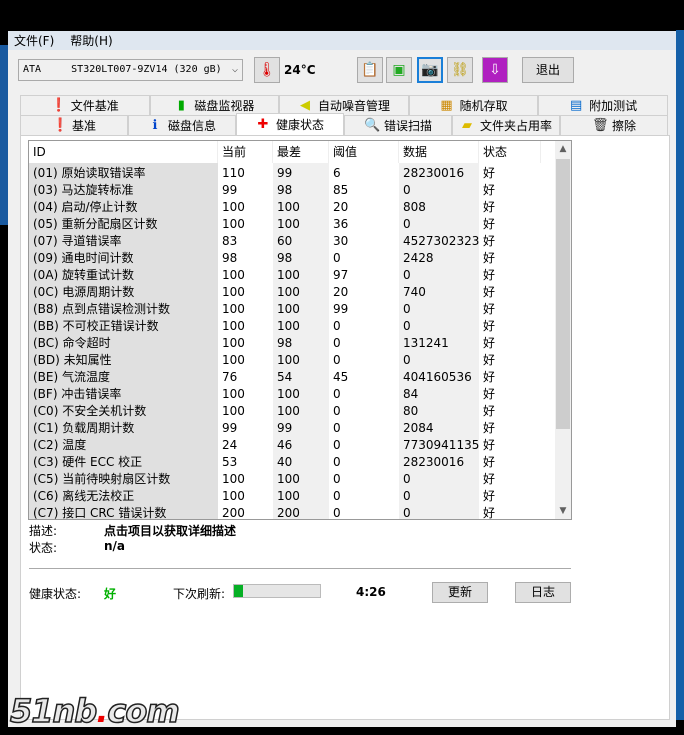  Describe the element at coordinates (290, 124) in the screenshot. I see `tab-health-cross: ✚ 健康状态` at that location.